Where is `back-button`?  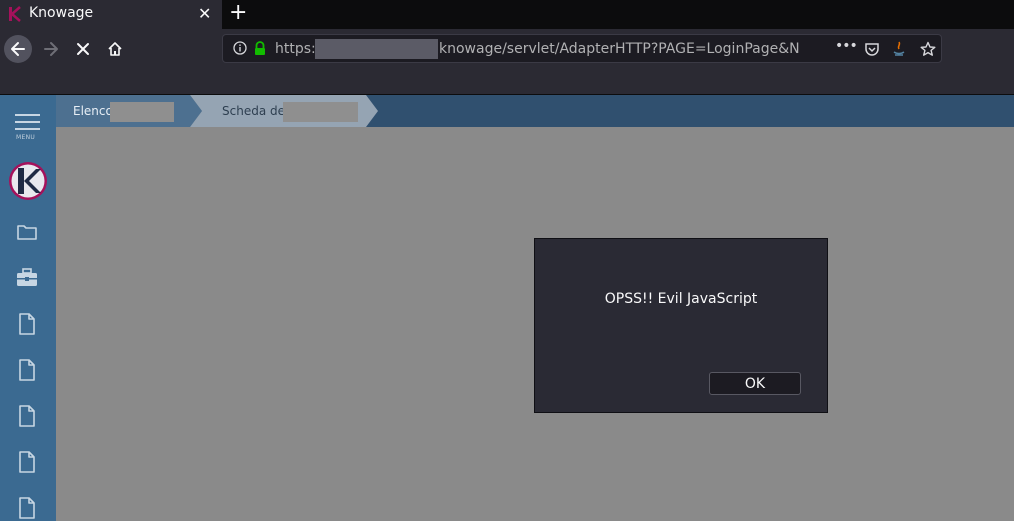 back-button is located at coordinates (18, 49).